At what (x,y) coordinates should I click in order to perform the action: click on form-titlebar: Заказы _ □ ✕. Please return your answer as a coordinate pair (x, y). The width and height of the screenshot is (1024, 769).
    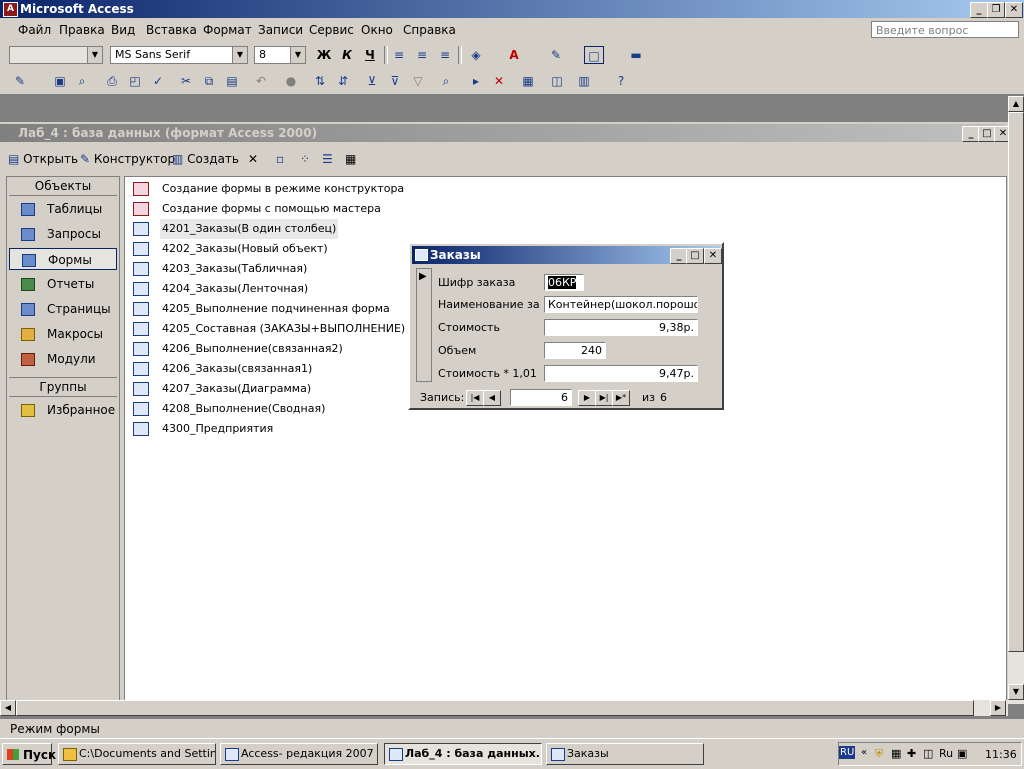
    Looking at the image, I should click on (567, 255).